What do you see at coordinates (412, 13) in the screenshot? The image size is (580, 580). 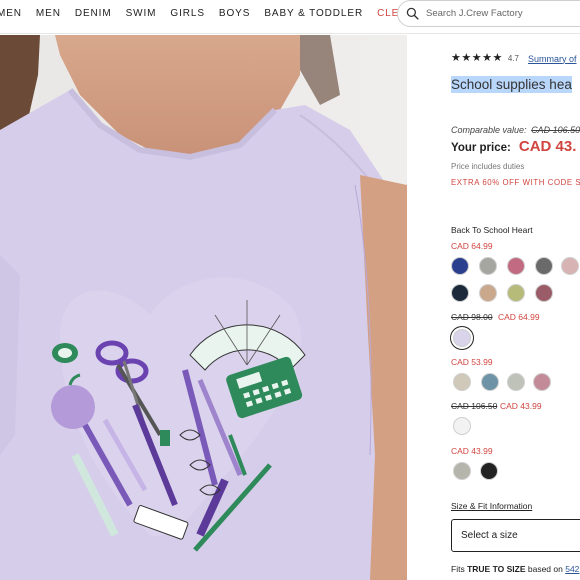 I see `search-icon` at bounding box center [412, 13].